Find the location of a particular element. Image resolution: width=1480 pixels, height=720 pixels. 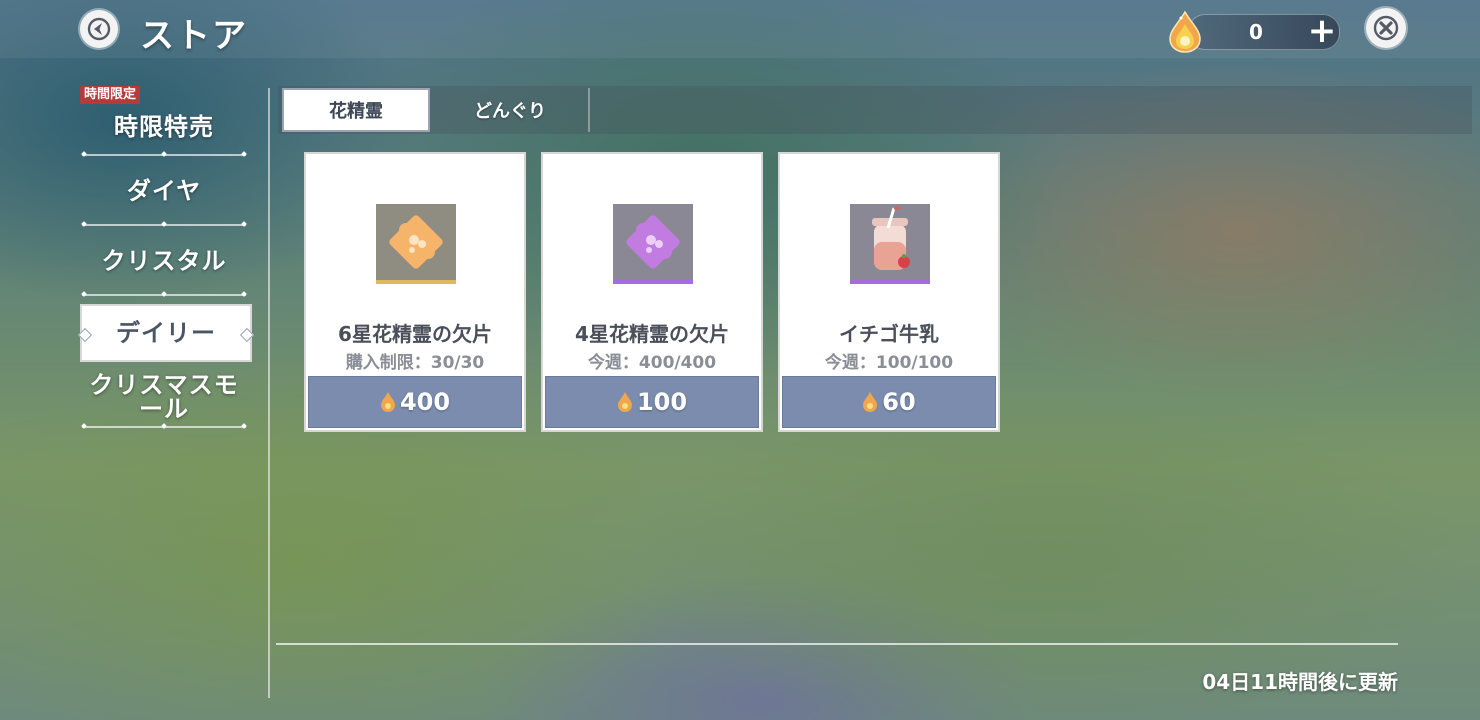

sidebar-item-daily: デイリー is located at coordinates (166, 333).